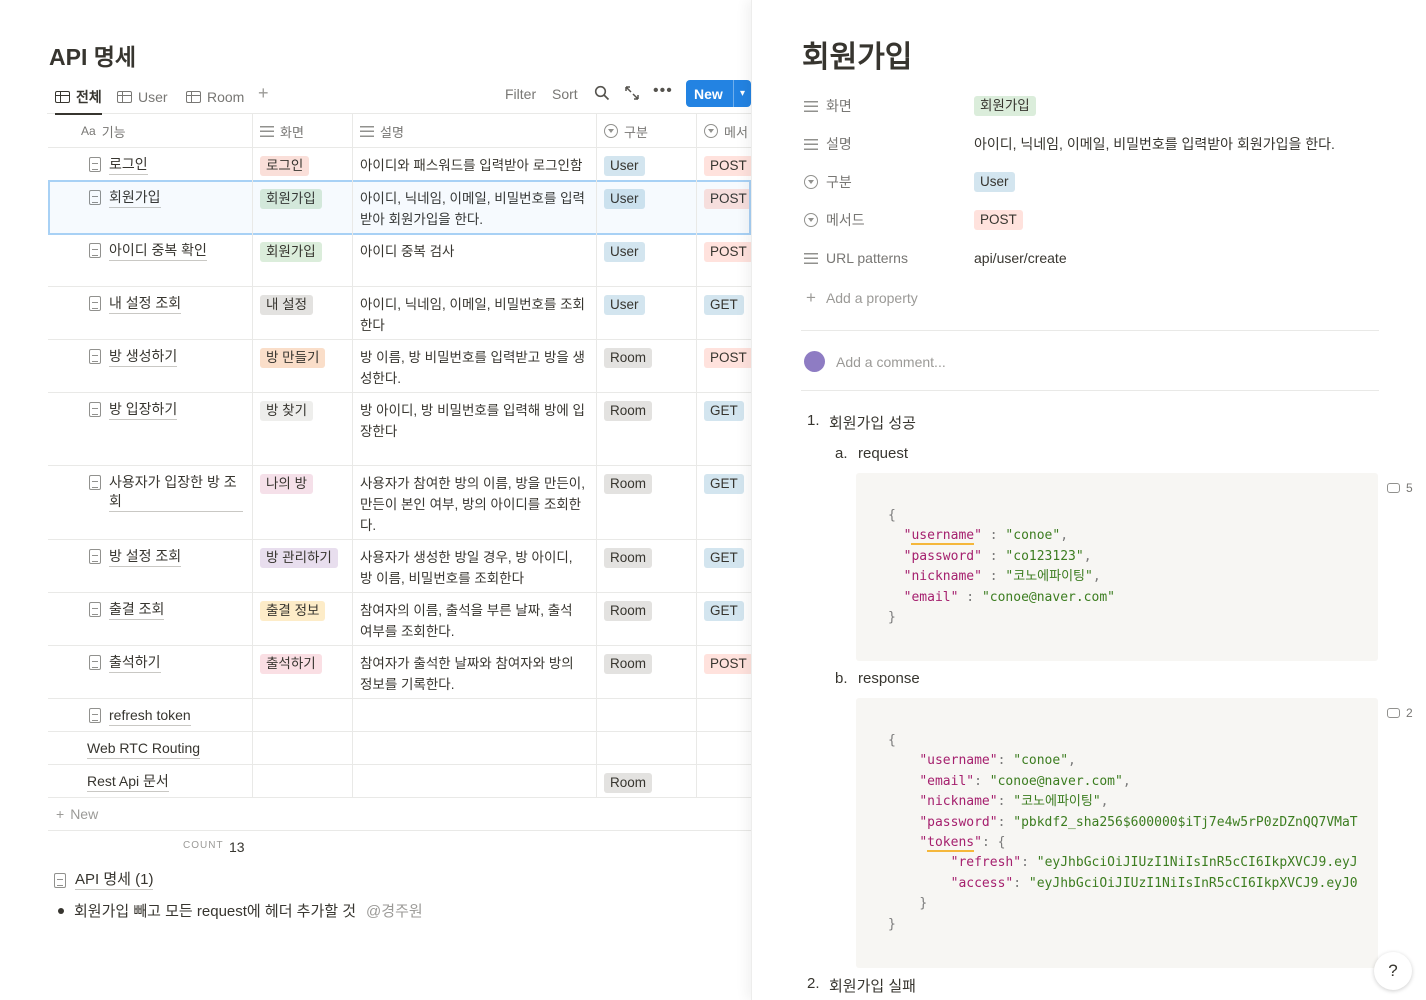  I want to click on column-header-type: 구분, so click(622, 131).